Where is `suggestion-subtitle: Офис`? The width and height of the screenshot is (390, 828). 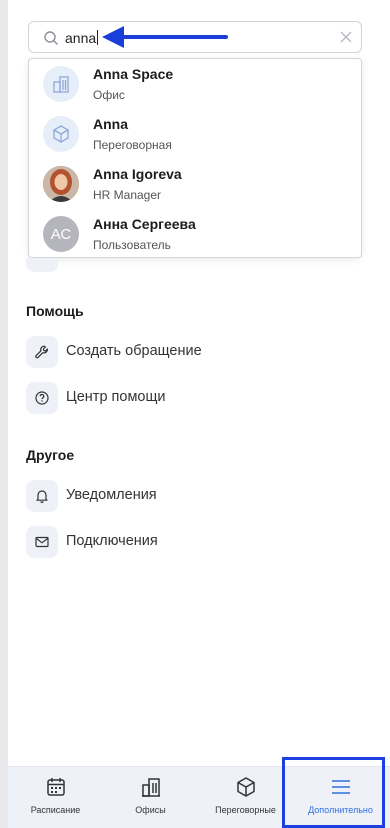 suggestion-subtitle: Офис is located at coordinates (109, 95).